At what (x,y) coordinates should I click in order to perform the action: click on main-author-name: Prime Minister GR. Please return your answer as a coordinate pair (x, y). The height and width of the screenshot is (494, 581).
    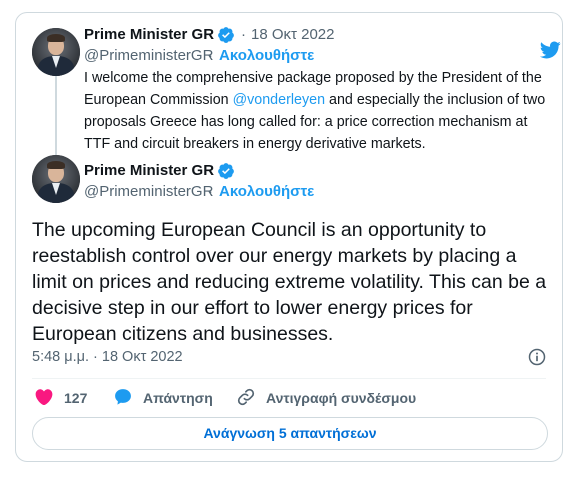
    Looking at the image, I should click on (149, 171).